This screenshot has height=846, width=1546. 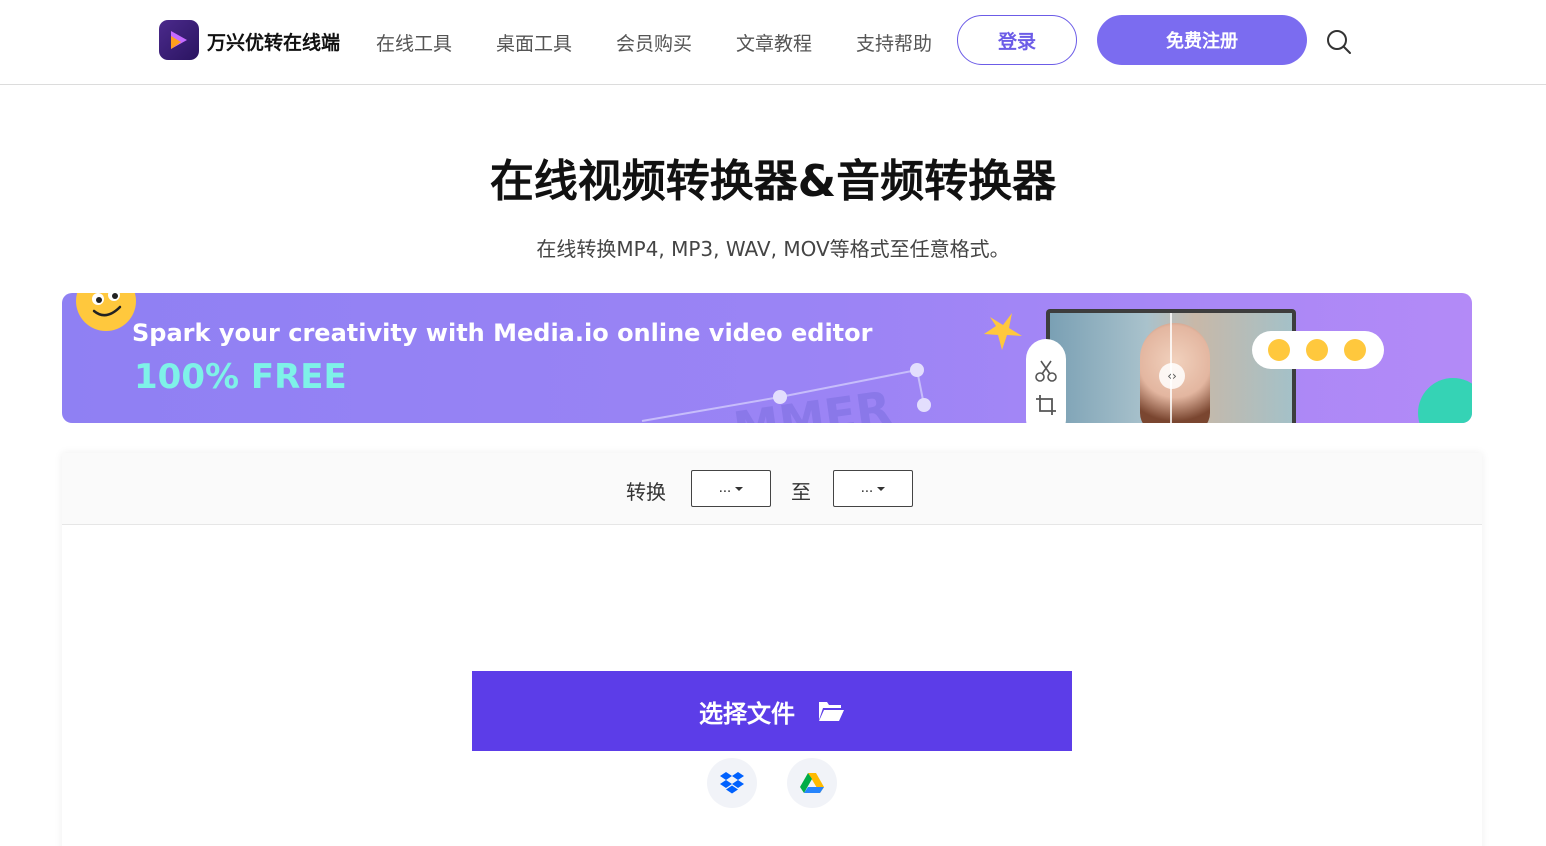 I want to click on login-button: 登录, so click(x=1017, y=40).